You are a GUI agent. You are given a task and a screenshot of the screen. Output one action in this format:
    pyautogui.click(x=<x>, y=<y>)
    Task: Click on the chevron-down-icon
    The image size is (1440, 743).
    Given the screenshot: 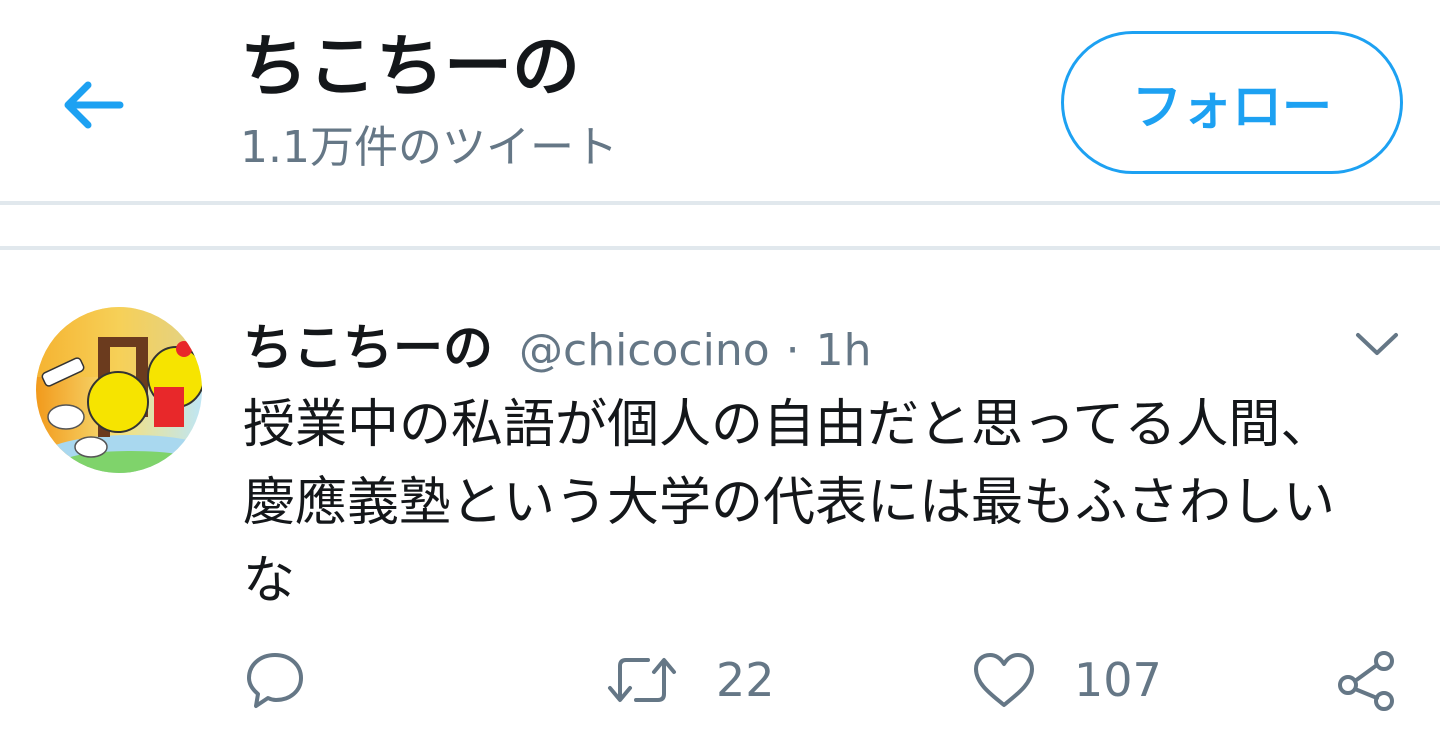 What is the action you would take?
    pyautogui.click(x=1377, y=344)
    